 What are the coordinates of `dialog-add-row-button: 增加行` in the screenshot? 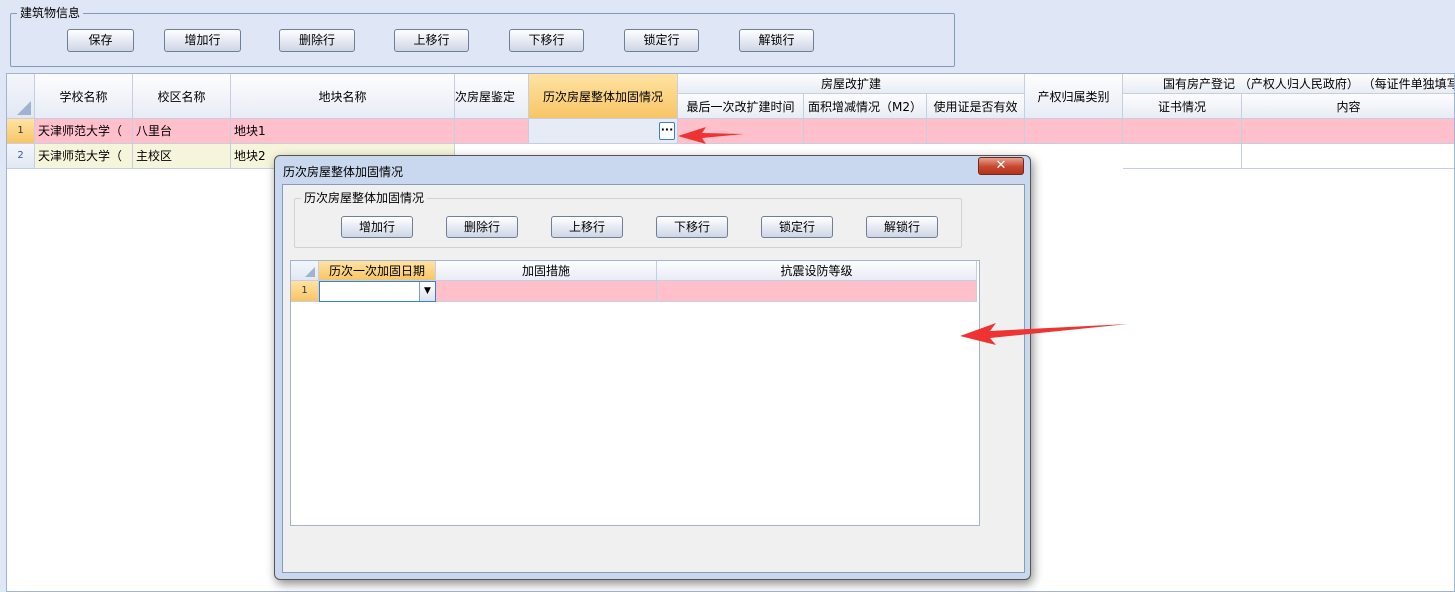 It's located at (377, 227).